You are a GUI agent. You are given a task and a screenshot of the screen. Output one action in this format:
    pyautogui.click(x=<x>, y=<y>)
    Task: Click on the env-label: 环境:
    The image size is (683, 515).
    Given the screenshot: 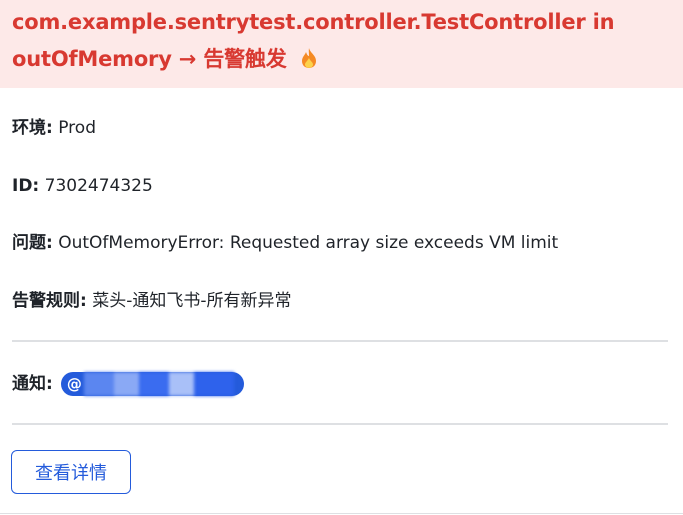 What is the action you would take?
    pyautogui.click(x=32, y=128)
    